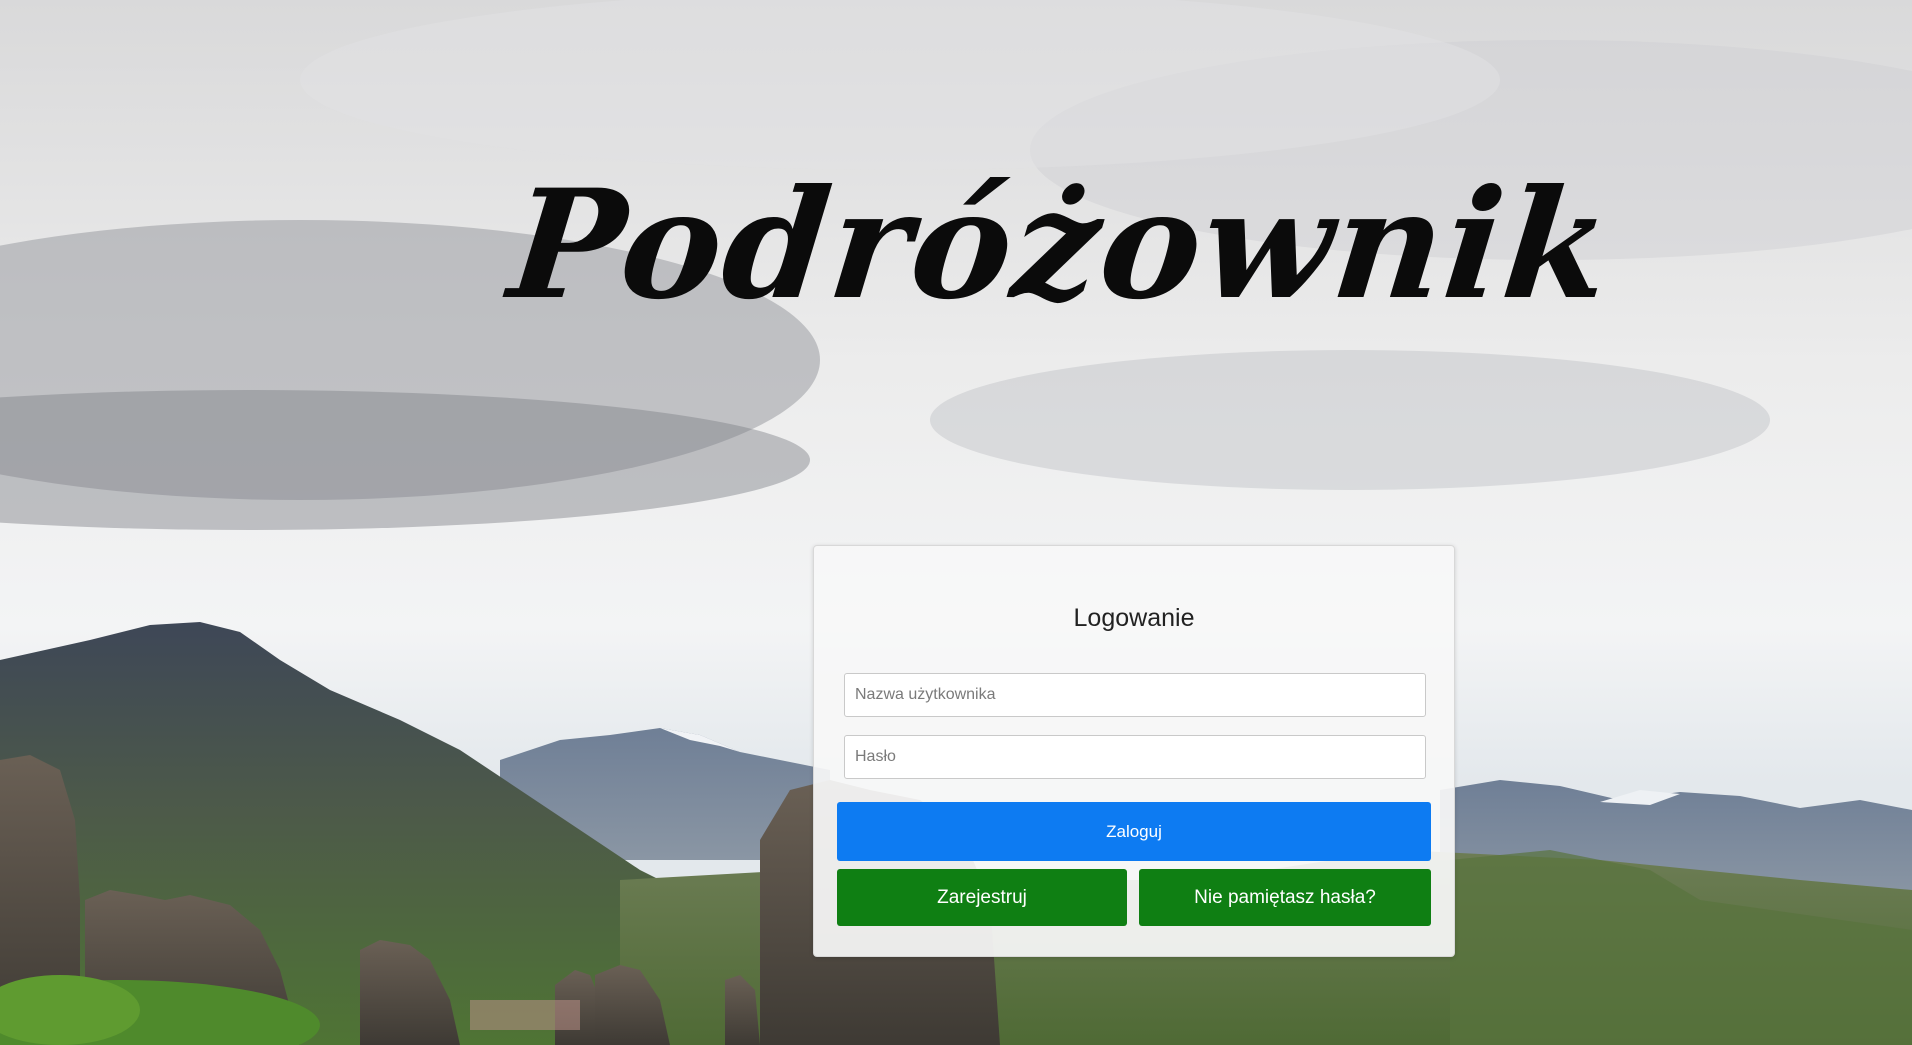  What do you see at coordinates (982, 897) in the screenshot?
I see `register-button: Zarejestruj` at bounding box center [982, 897].